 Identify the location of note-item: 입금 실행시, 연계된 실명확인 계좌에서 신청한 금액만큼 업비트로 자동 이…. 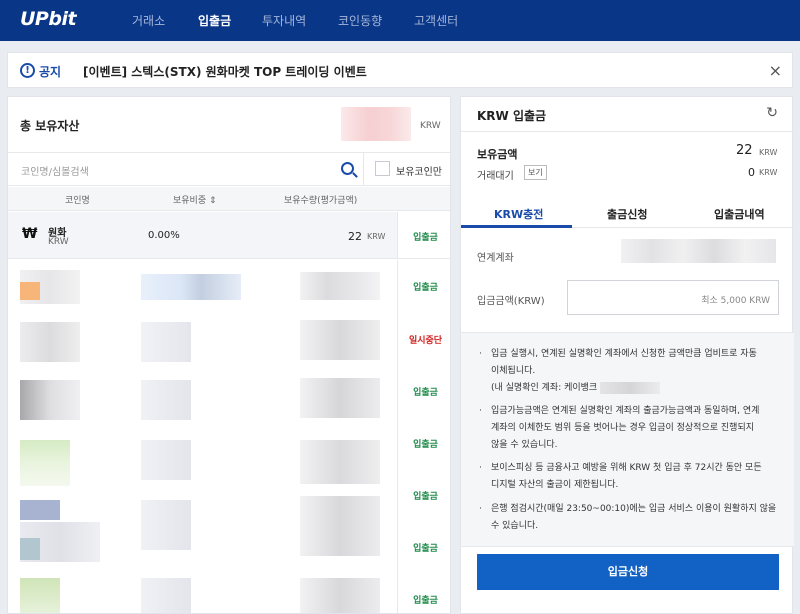
(629, 371).